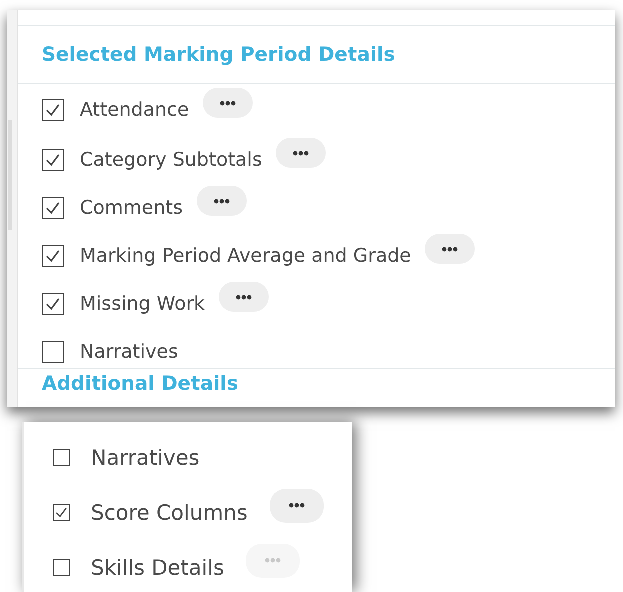 Image resolution: width=623 pixels, height=592 pixels. I want to click on checkbox-label: Score Columns, so click(169, 512).